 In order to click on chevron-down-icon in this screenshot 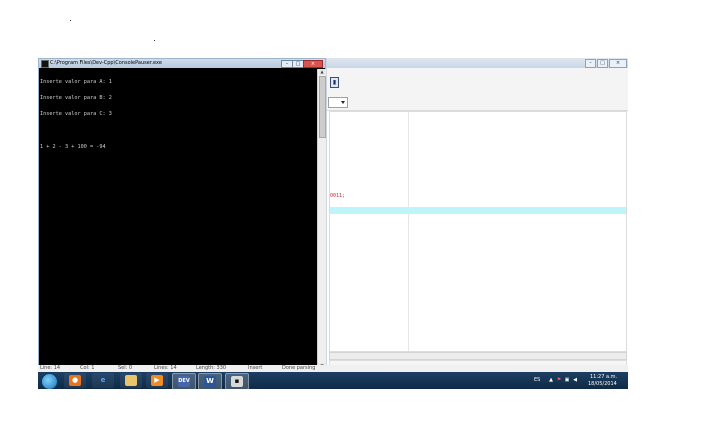, I will do `click(343, 102)`.